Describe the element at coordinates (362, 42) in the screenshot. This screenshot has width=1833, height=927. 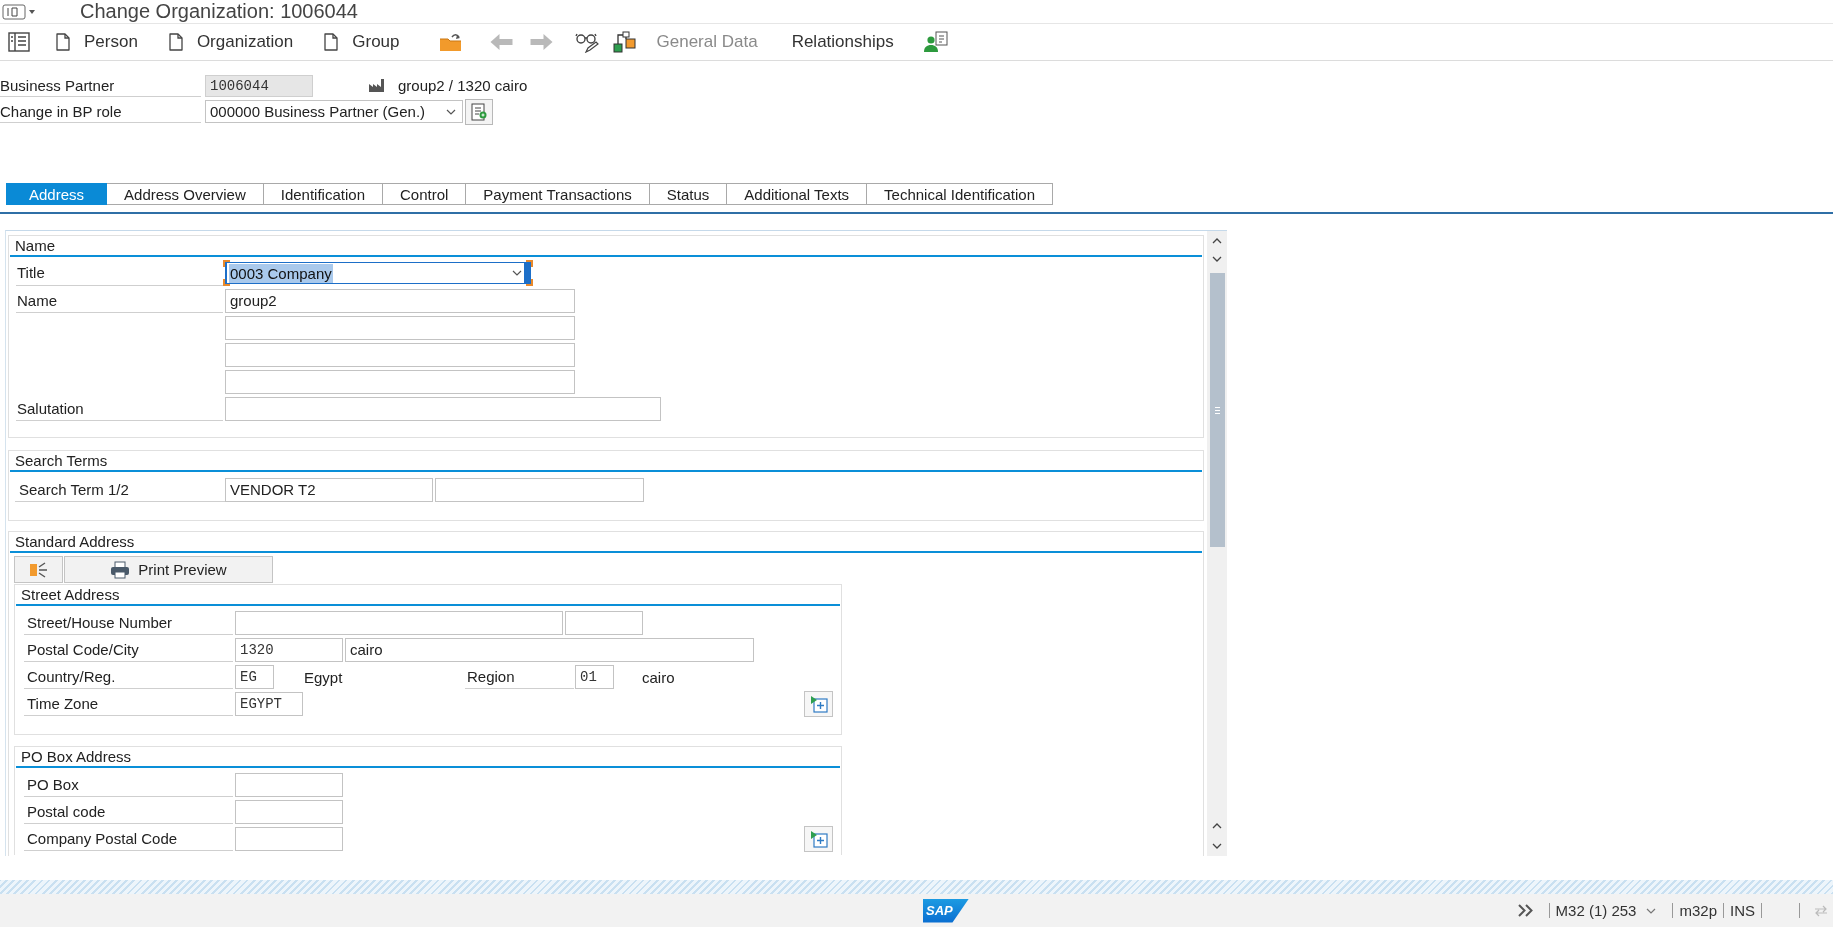
I see `toolbar-button: Group` at that location.